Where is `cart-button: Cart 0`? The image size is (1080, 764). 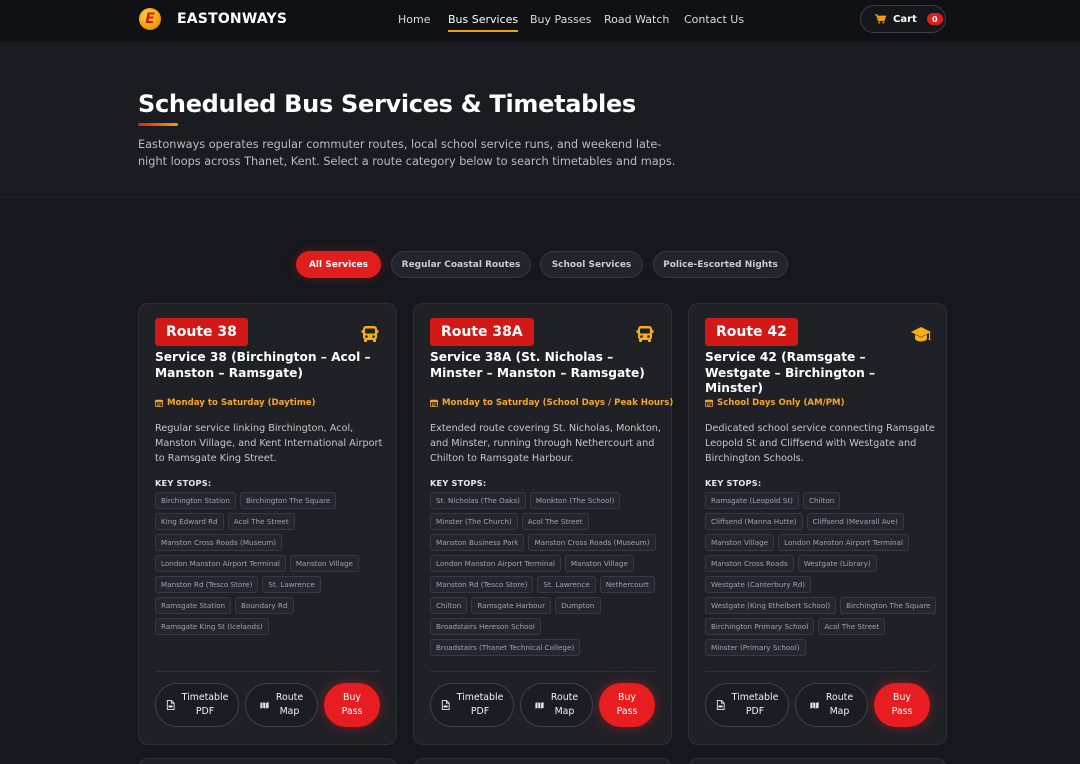 cart-button: Cart 0 is located at coordinates (903, 19).